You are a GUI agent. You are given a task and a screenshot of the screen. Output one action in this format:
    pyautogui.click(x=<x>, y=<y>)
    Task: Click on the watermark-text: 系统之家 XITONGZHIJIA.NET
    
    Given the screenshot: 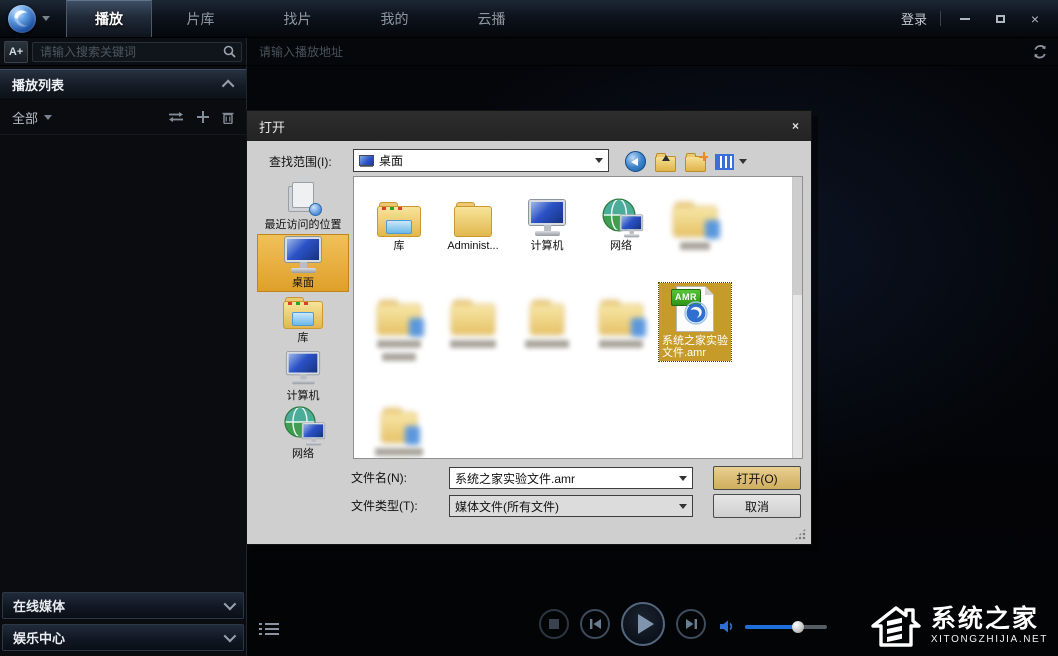 What is the action you would take?
    pyautogui.click(x=989, y=626)
    